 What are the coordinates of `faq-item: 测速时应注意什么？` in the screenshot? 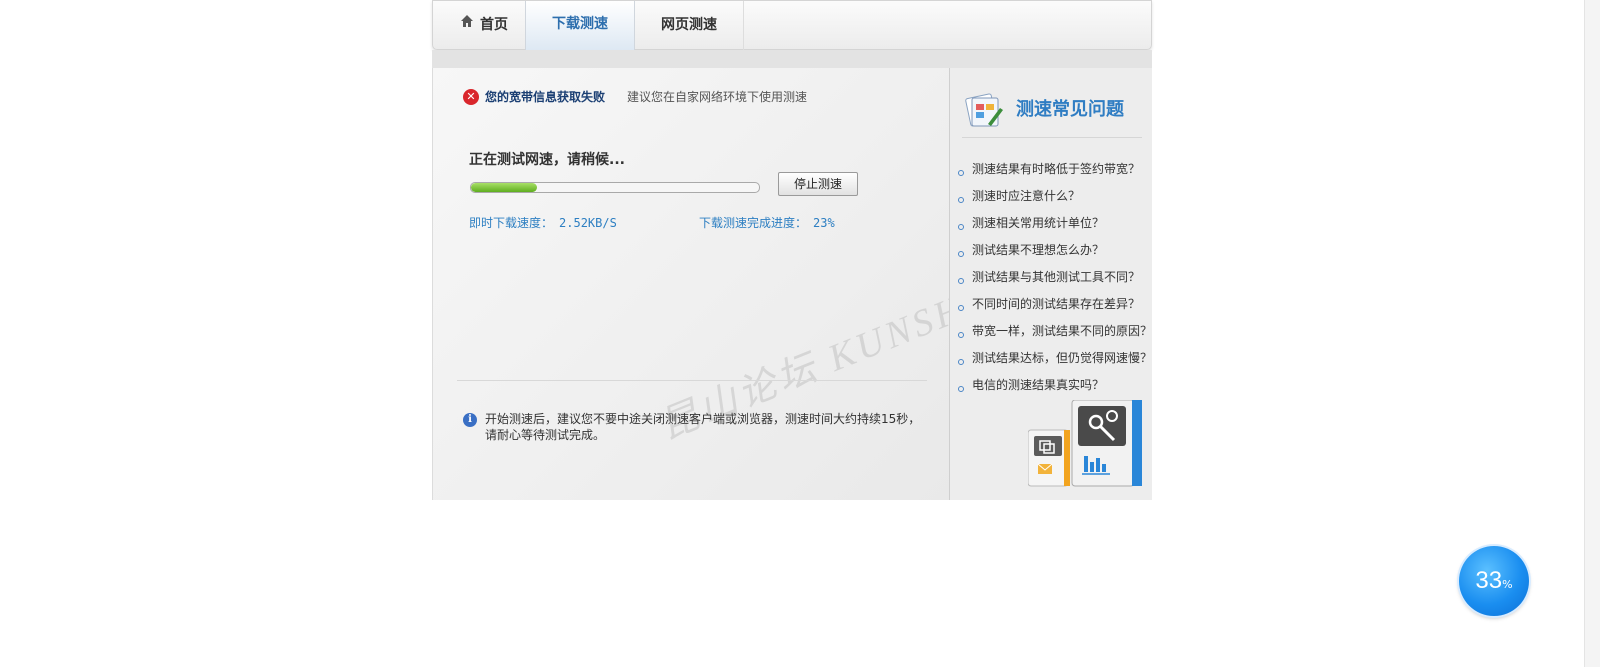 It's located at (1054, 200).